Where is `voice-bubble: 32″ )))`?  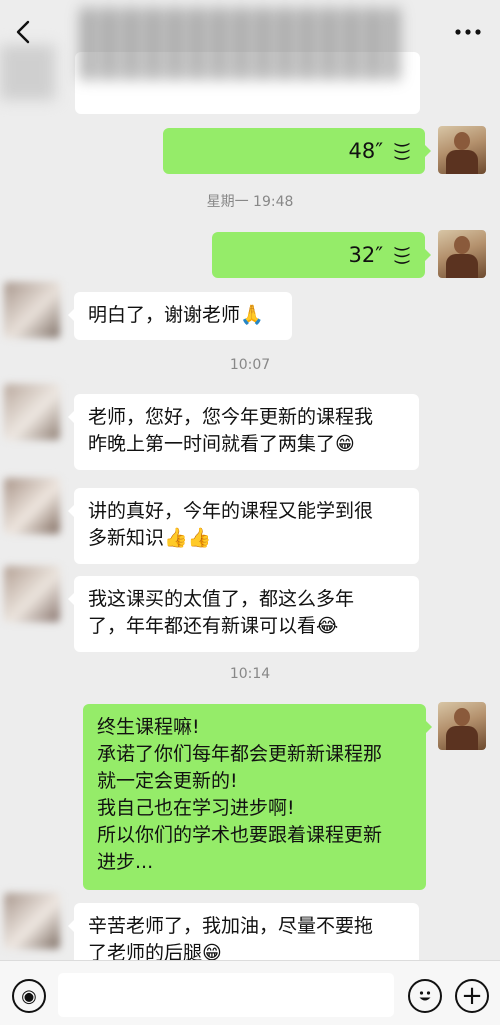
voice-bubble: 32″ ))) is located at coordinates (321, 255).